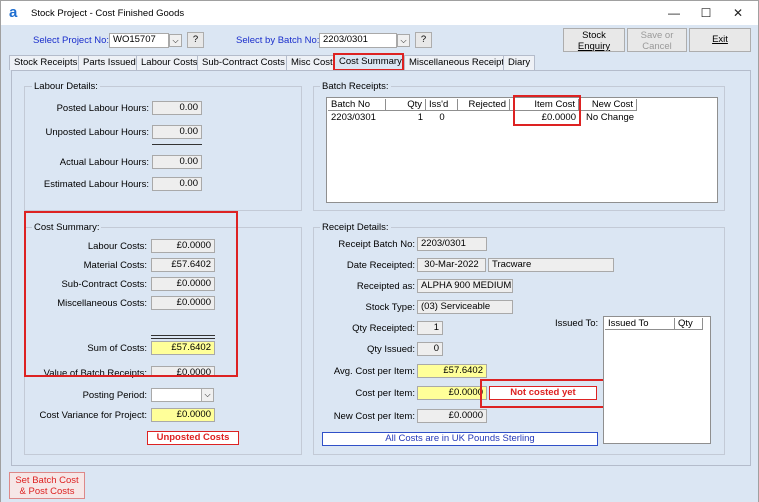 The image size is (759, 502). What do you see at coordinates (13, 12) in the screenshot?
I see `app-logo-icon: a` at bounding box center [13, 12].